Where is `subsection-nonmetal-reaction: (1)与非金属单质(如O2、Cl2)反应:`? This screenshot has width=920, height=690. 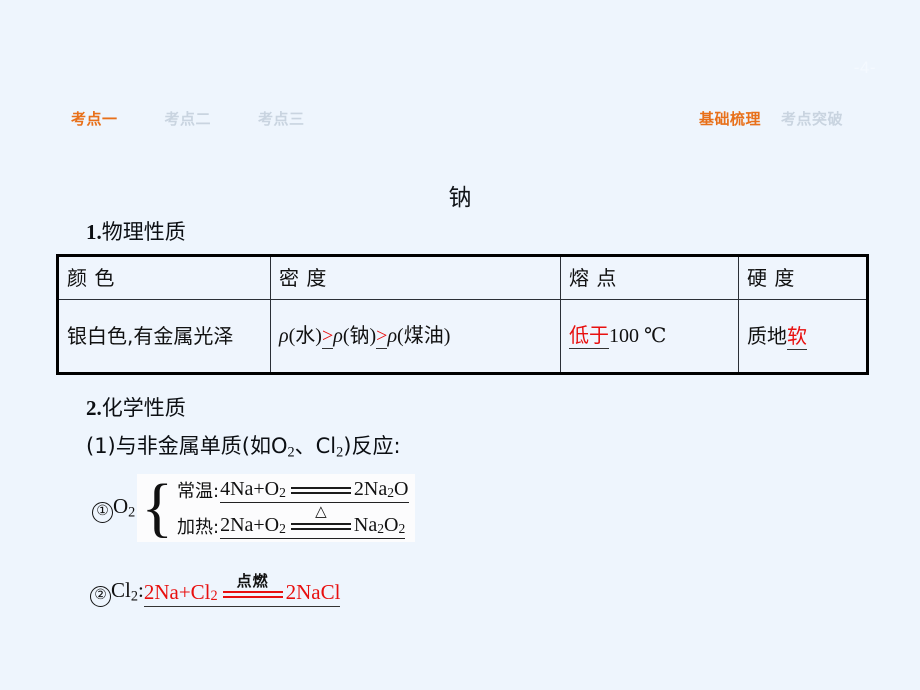
subsection-nonmetal-reaction: (1)与非金属单质(如O2、Cl2)反应: is located at coordinates (243, 446).